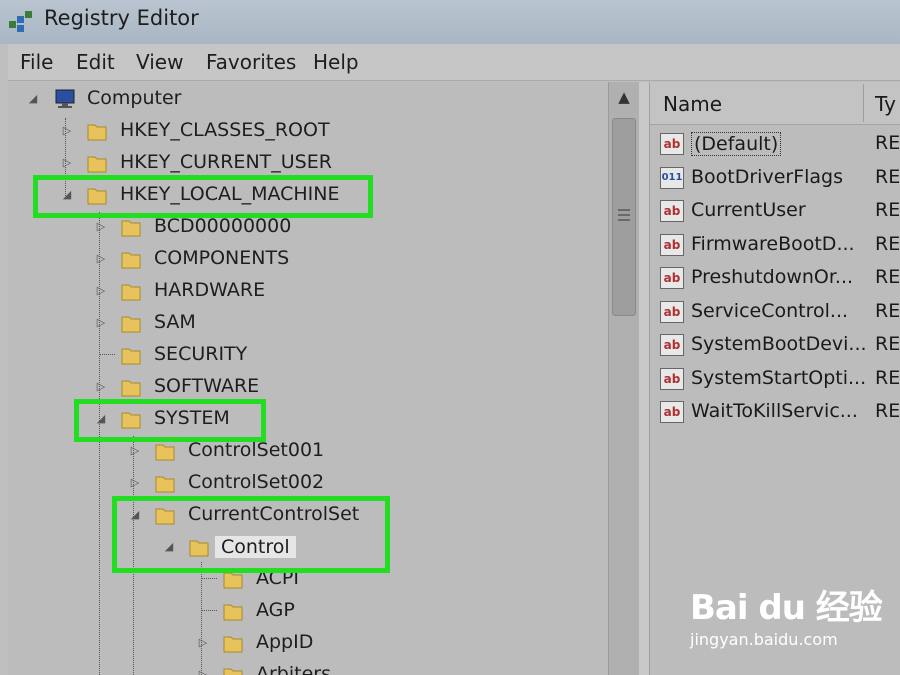  I want to click on value-row: ab CurrentUser RE, so click(775, 210).